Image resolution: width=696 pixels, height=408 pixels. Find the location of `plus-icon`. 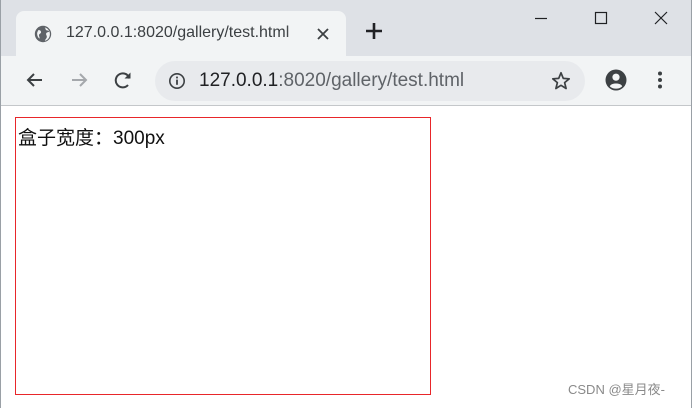

plus-icon is located at coordinates (374, 31).